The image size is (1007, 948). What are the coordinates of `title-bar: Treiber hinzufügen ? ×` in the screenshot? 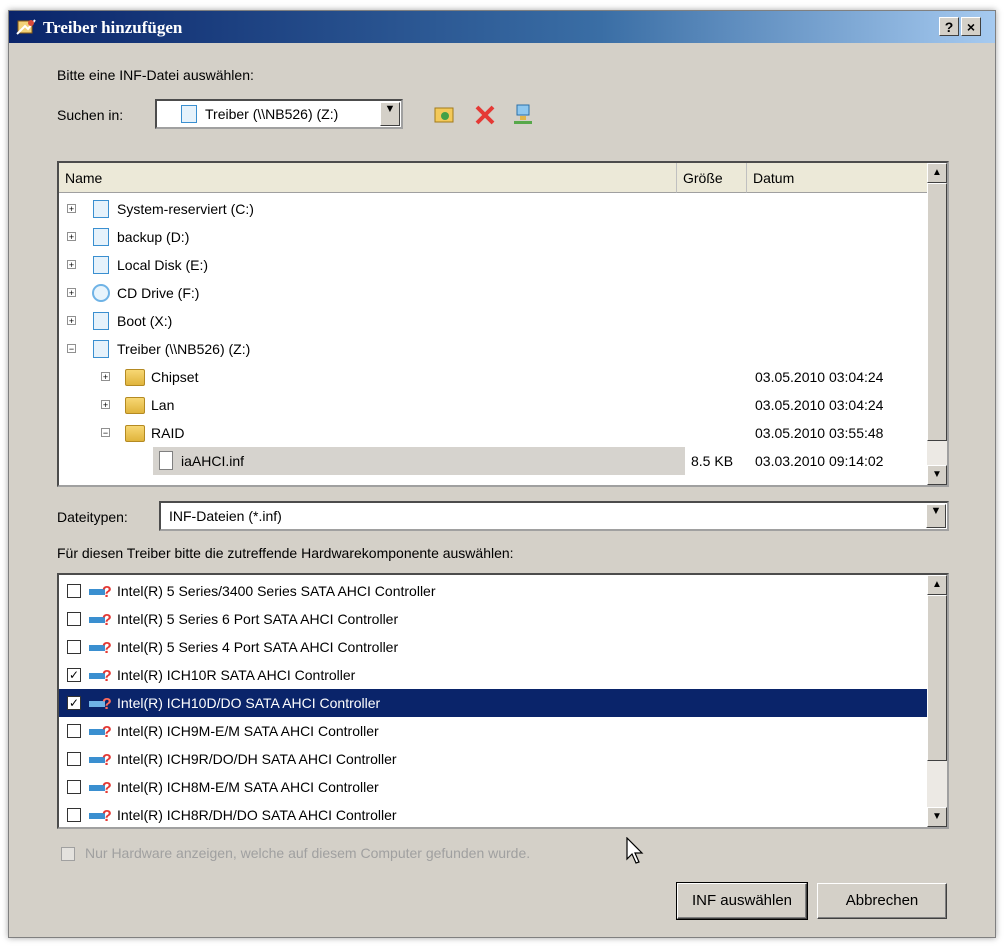 It's located at (502, 27).